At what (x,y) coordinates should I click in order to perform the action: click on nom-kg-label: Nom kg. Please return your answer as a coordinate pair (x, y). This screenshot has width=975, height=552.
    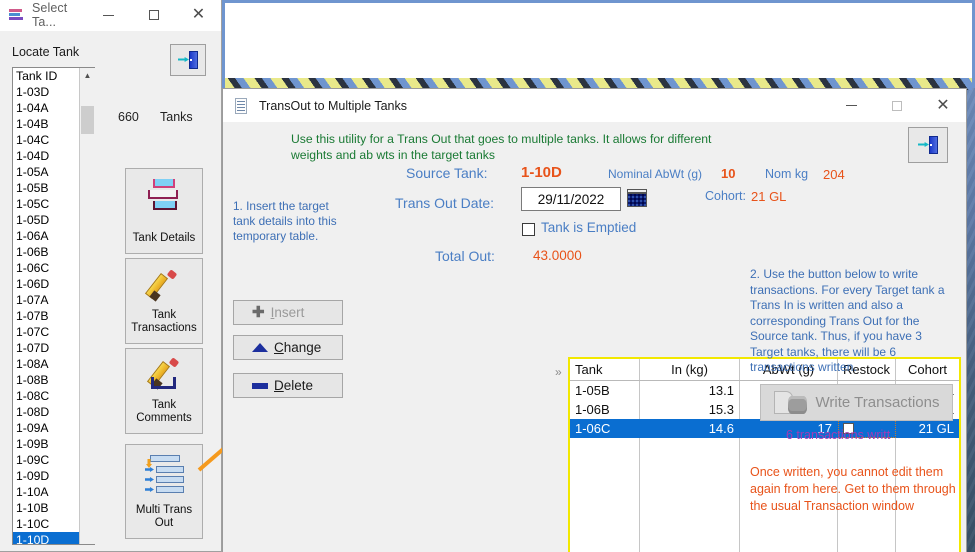
    Looking at the image, I should click on (787, 174).